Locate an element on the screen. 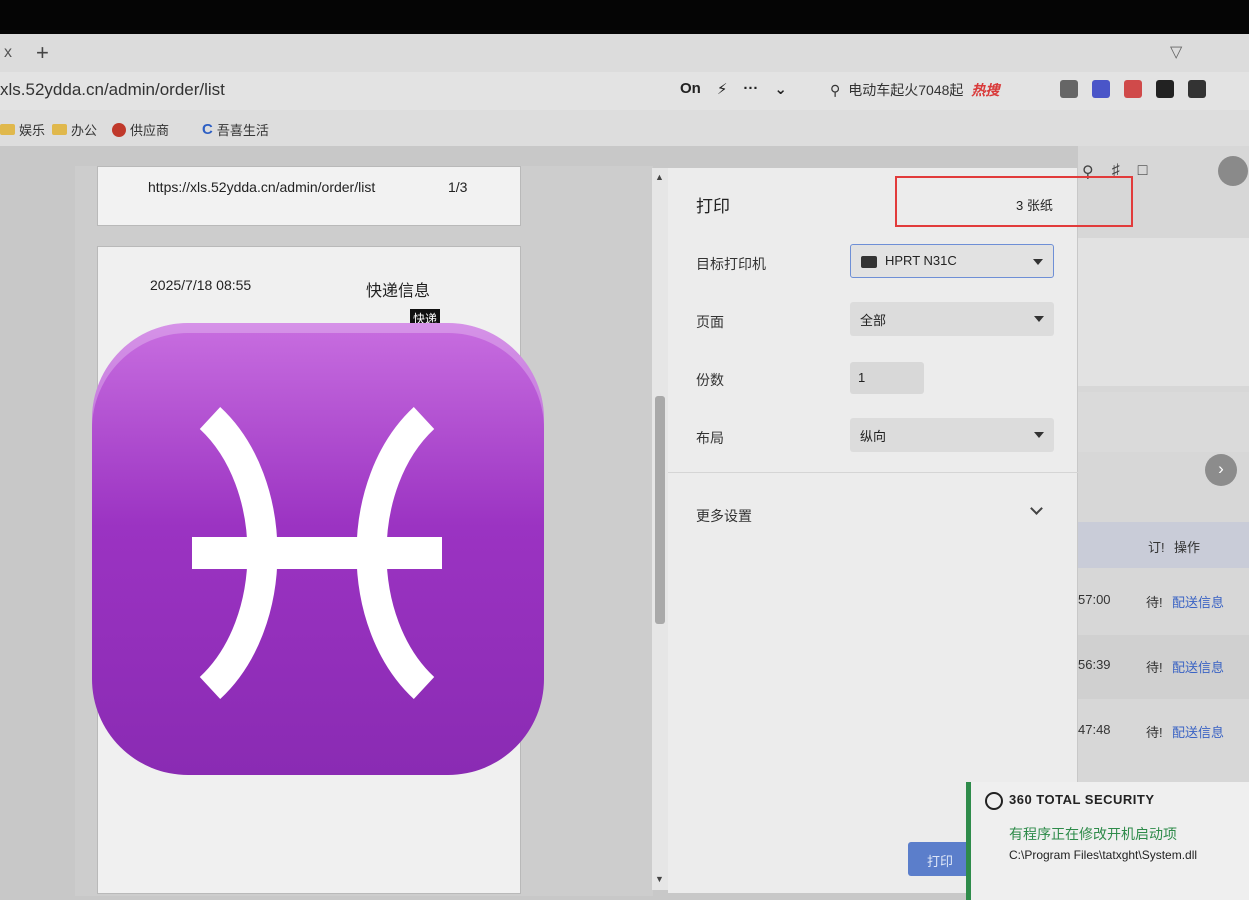 This screenshot has height=900, width=1249. search-box: ⚲ 电动车起火7048起 热搜 is located at coordinates (914, 90).